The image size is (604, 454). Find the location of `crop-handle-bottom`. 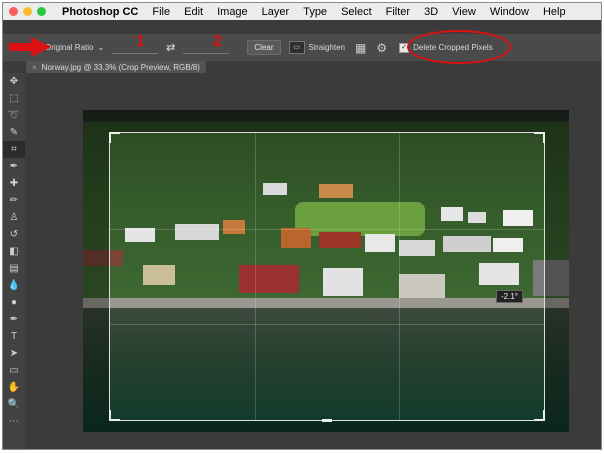

crop-handle-bottom is located at coordinates (327, 420).